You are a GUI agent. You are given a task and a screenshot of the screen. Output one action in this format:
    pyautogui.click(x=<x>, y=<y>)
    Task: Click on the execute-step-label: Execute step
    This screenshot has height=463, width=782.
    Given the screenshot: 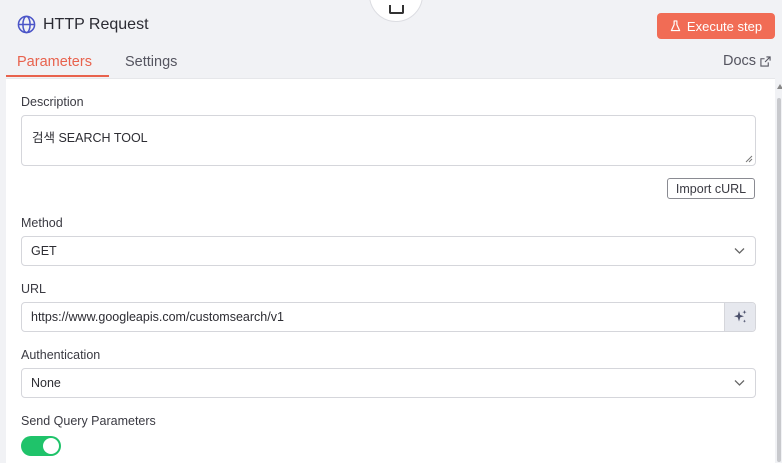 What is the action you would take?
    pyautogui.click(x=724, y=26)
    